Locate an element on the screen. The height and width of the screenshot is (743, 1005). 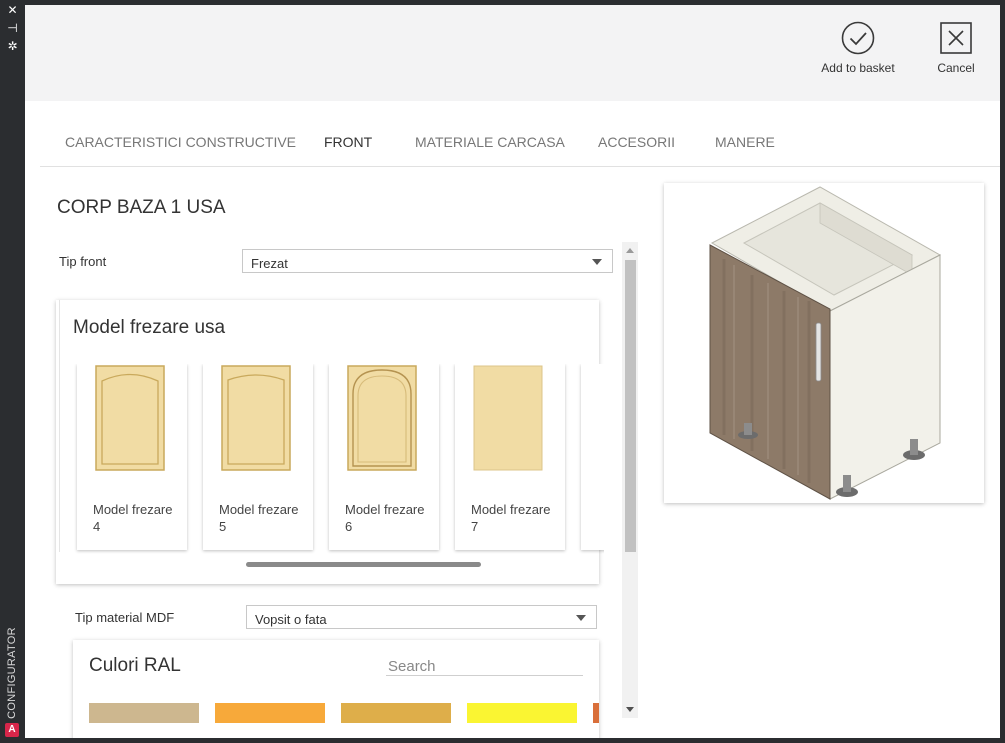
model-card-4: Model frezare 4 is located at coordinates (132, 457).